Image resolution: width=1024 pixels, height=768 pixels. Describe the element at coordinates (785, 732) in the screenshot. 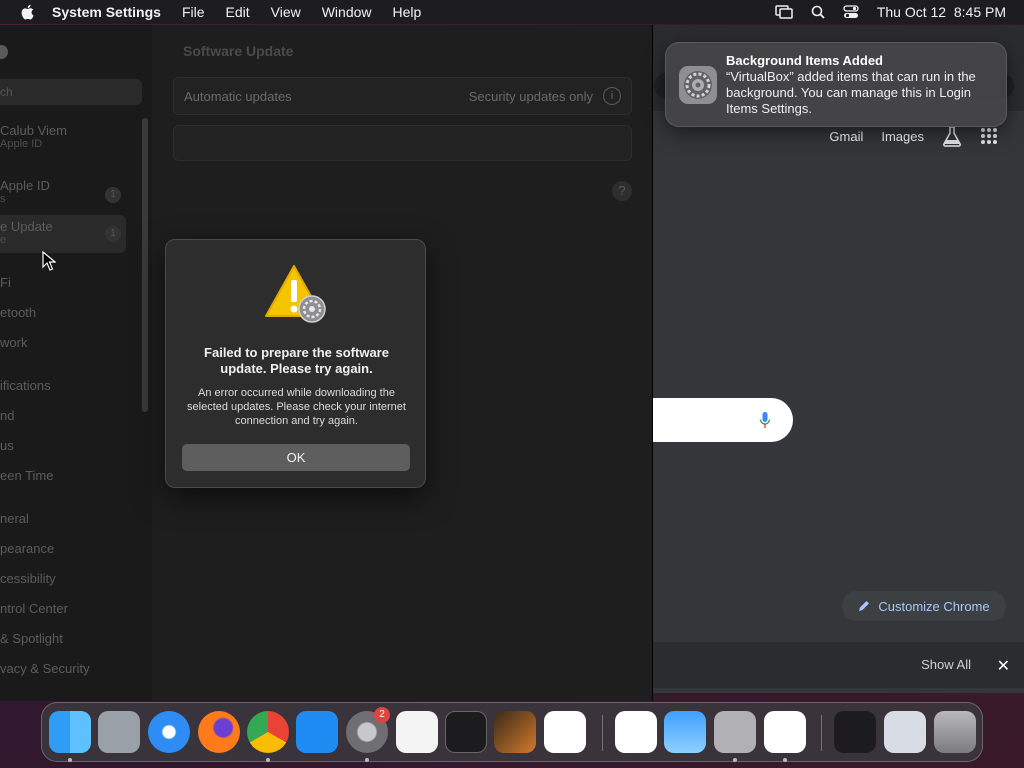

I see `freeform-icon` at that location.